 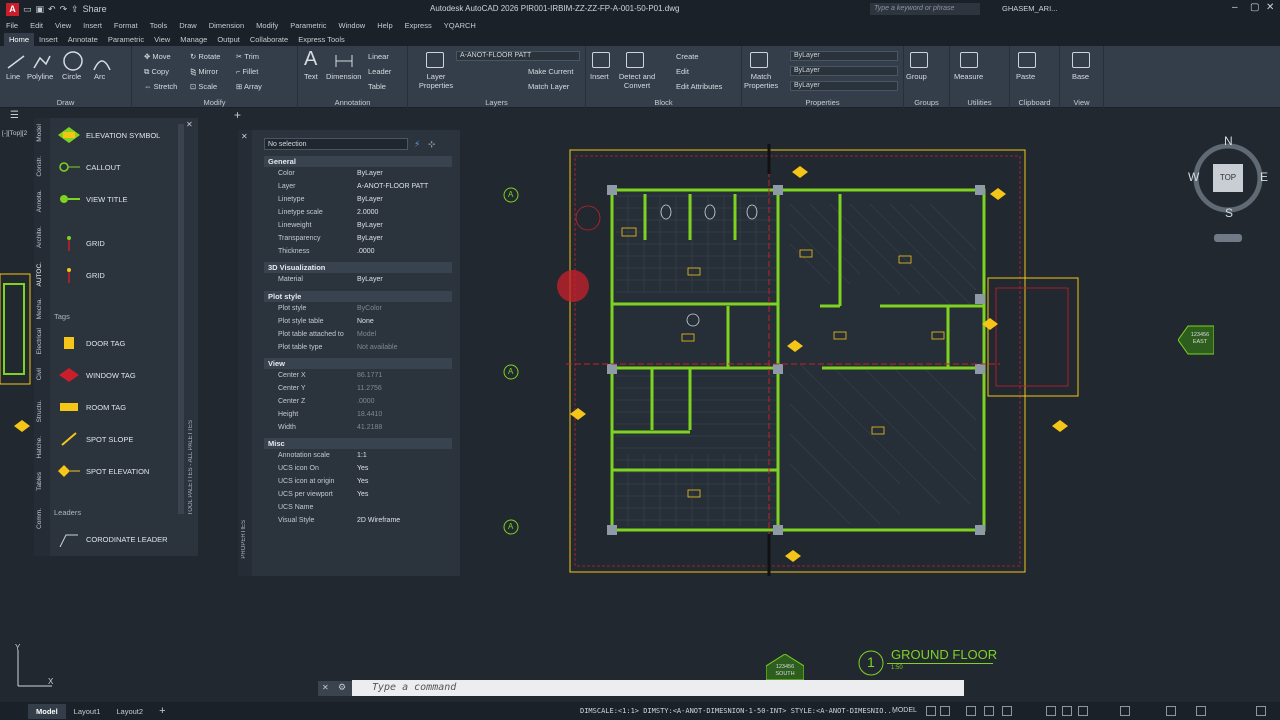 I want to click on palette-tab-model: Model, so click(x=39, y=133).